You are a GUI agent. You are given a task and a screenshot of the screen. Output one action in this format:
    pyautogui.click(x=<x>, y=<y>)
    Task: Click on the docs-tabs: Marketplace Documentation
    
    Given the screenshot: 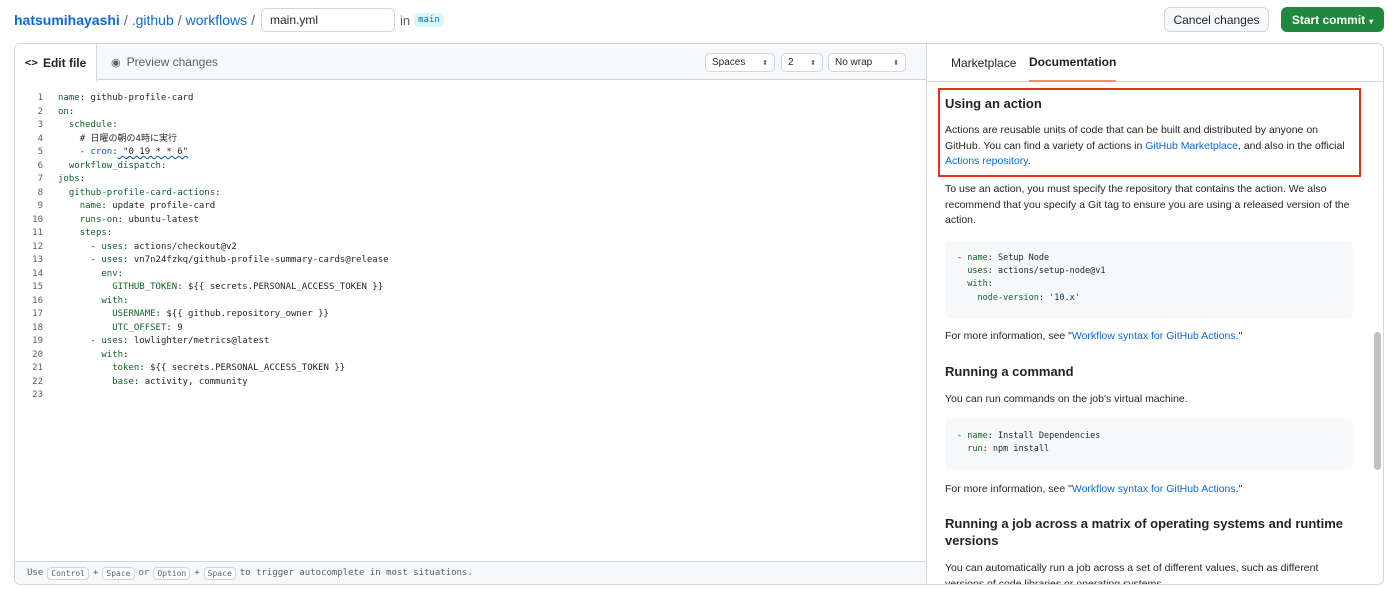 What is the action you would take?
    pyautogui.click(x=1155, y=63)
    